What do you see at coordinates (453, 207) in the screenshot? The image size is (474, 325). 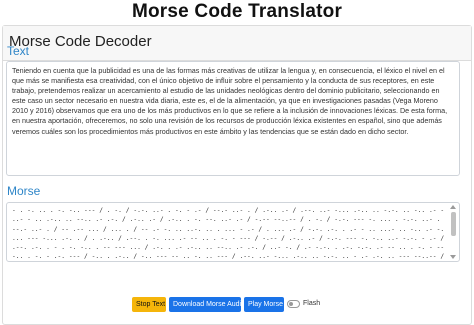 I see `scroll-up-icon` at bounding box center [453, 207].